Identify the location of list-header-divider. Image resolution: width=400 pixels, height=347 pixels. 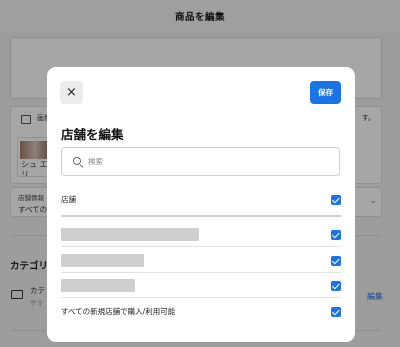
(201, 216).